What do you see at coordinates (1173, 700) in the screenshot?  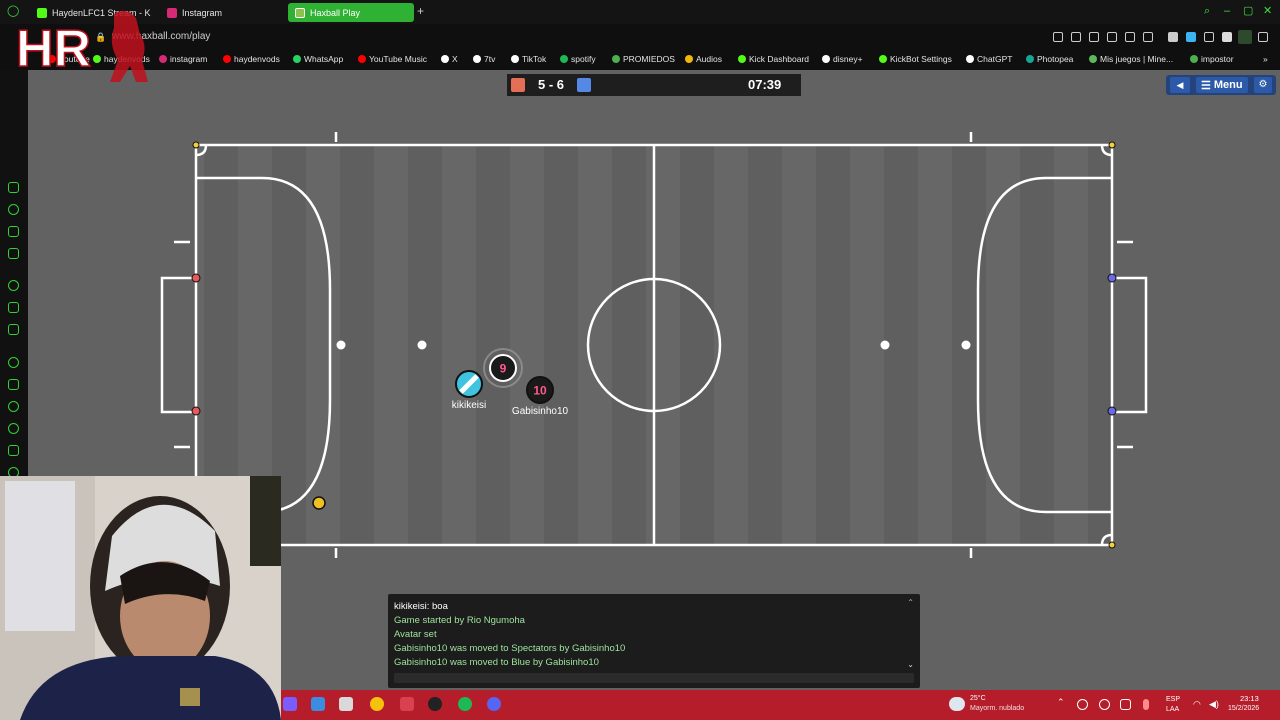 I see `language-indicator: ESP` at bounding box center [1173, 700].